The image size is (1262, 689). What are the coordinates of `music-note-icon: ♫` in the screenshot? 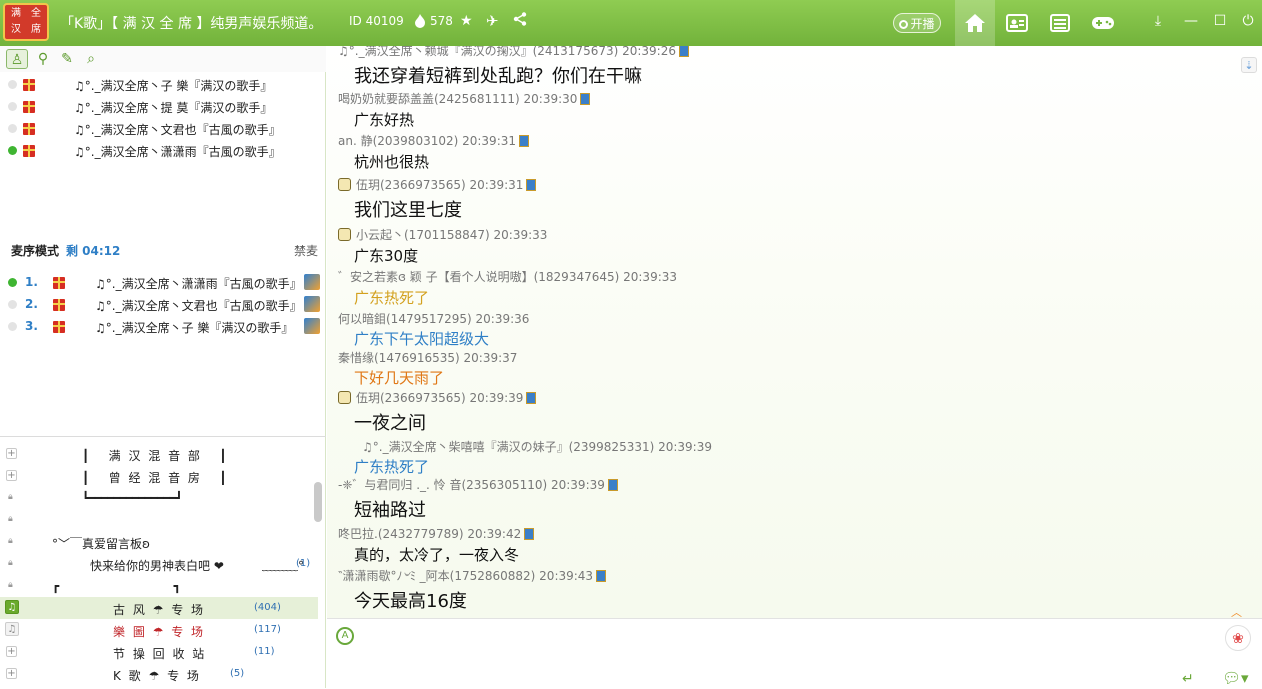 It's located at (12, 629).